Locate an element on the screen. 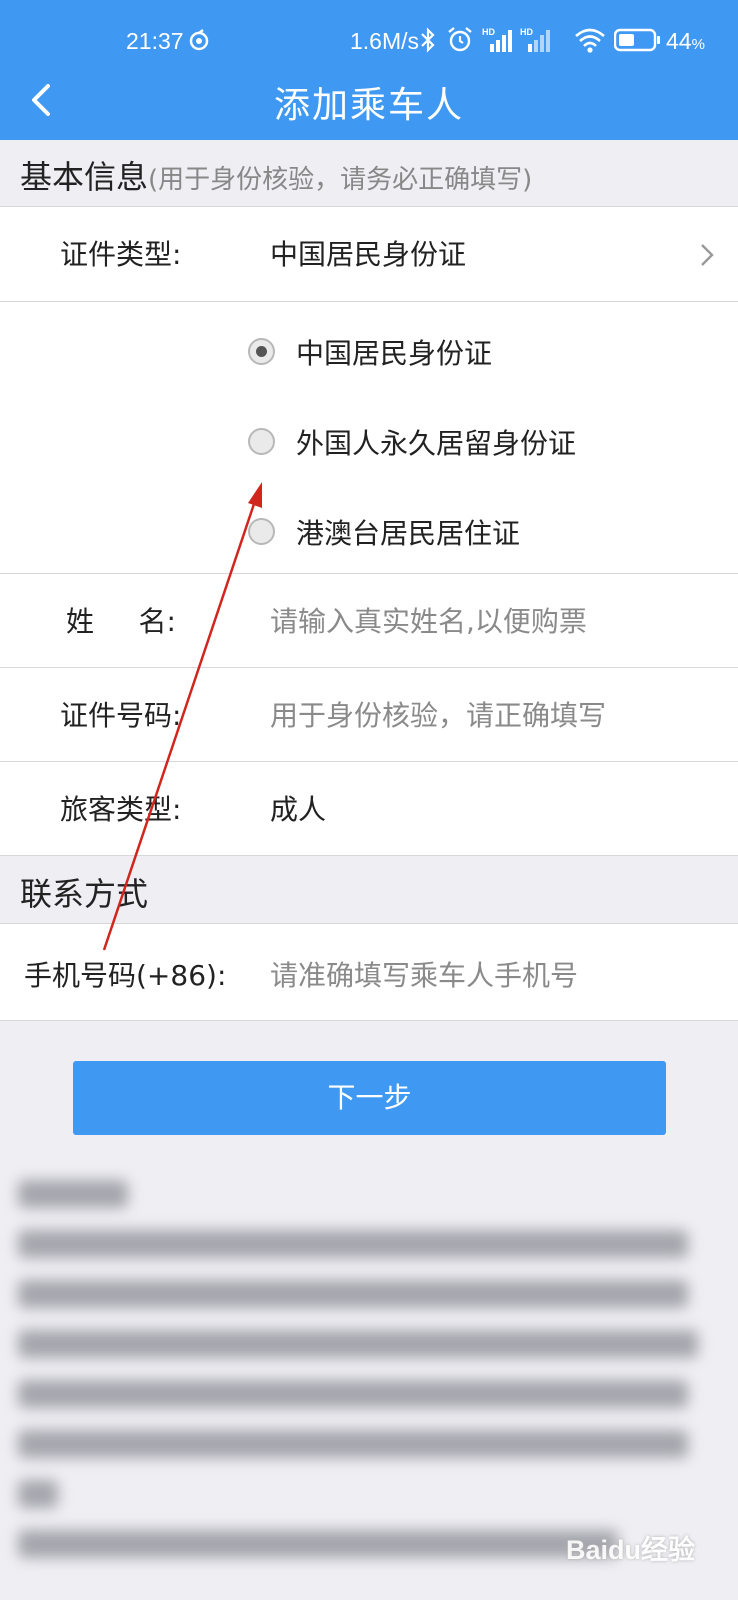 The height and width of the screenshot is (1600, 738). battery-percent: 44% is located at coordinates (685, 41).